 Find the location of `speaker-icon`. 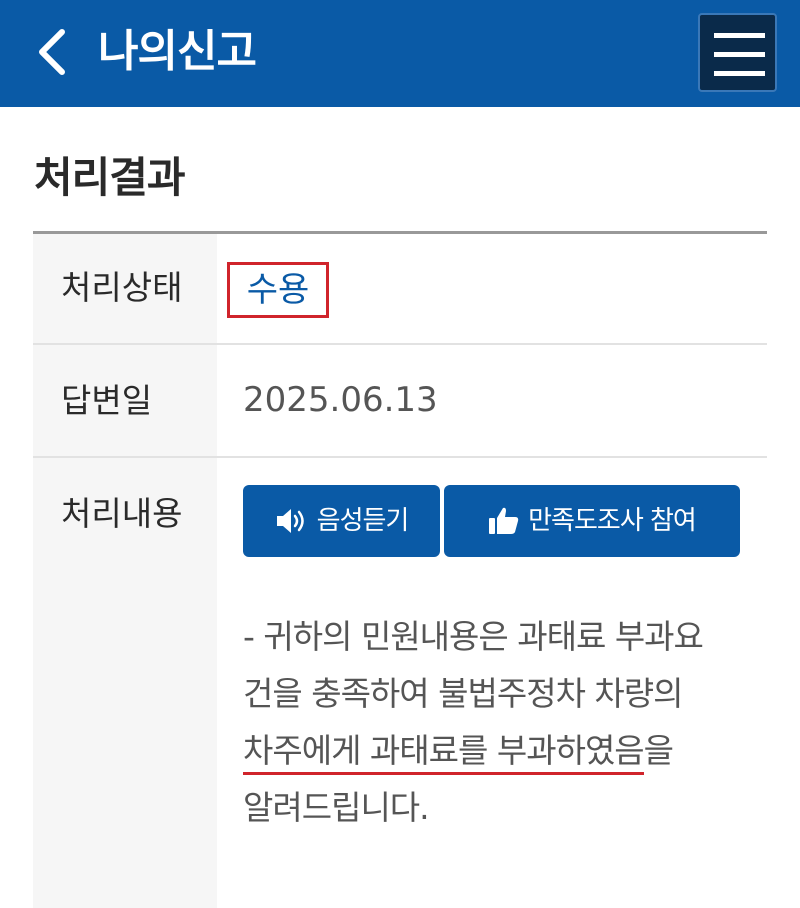

speaker-icon is located at coordinates (290, 521).